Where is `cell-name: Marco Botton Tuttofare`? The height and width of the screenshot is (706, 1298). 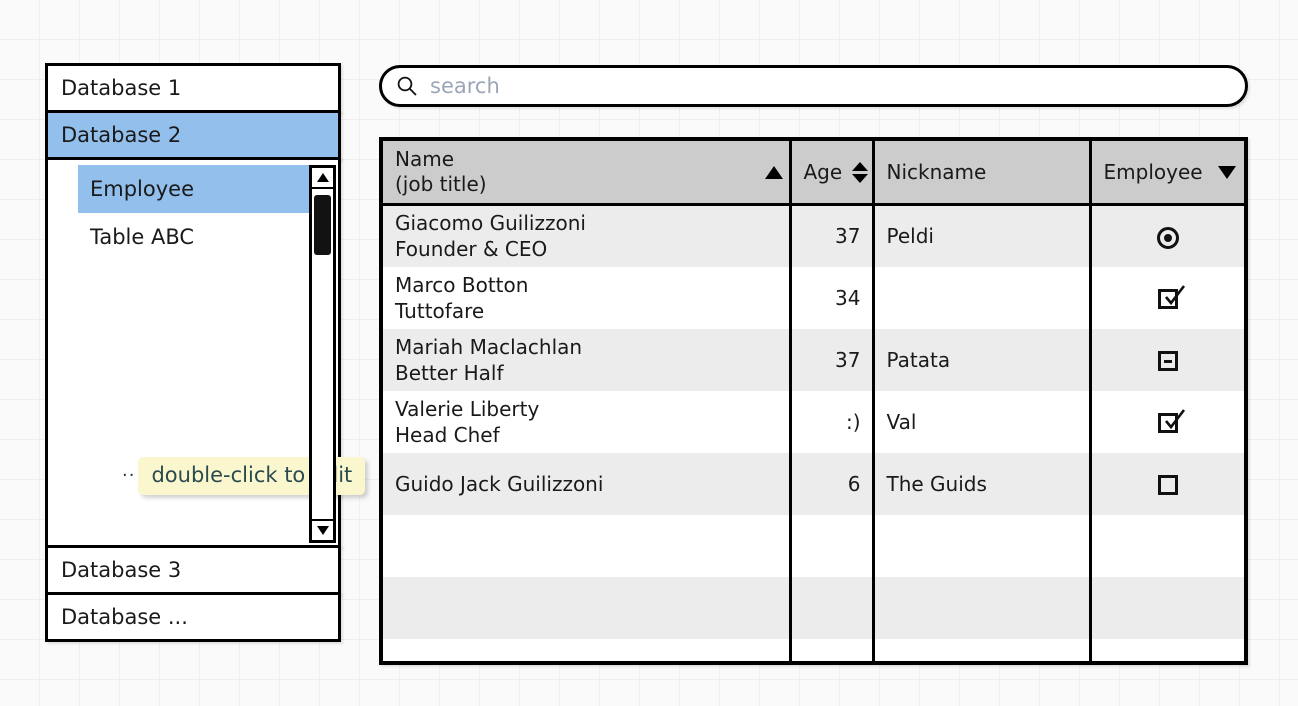
cell-name: Marco Botton Tuttofare is located at coordinates (587, 297).